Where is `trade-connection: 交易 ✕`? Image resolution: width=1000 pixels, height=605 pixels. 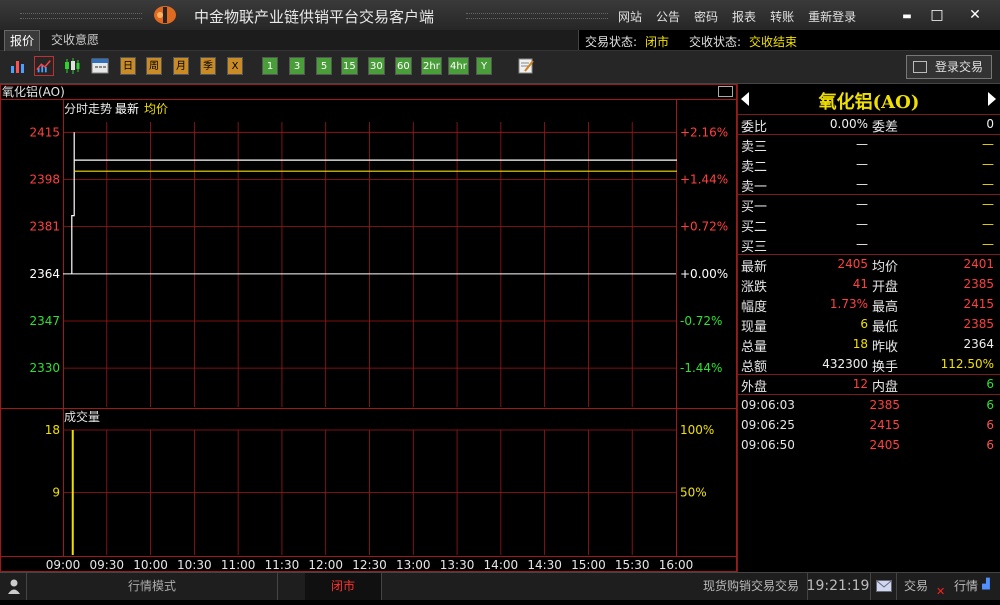
trade-connection: 交易 ✕ is located at coordinates (926, 586).